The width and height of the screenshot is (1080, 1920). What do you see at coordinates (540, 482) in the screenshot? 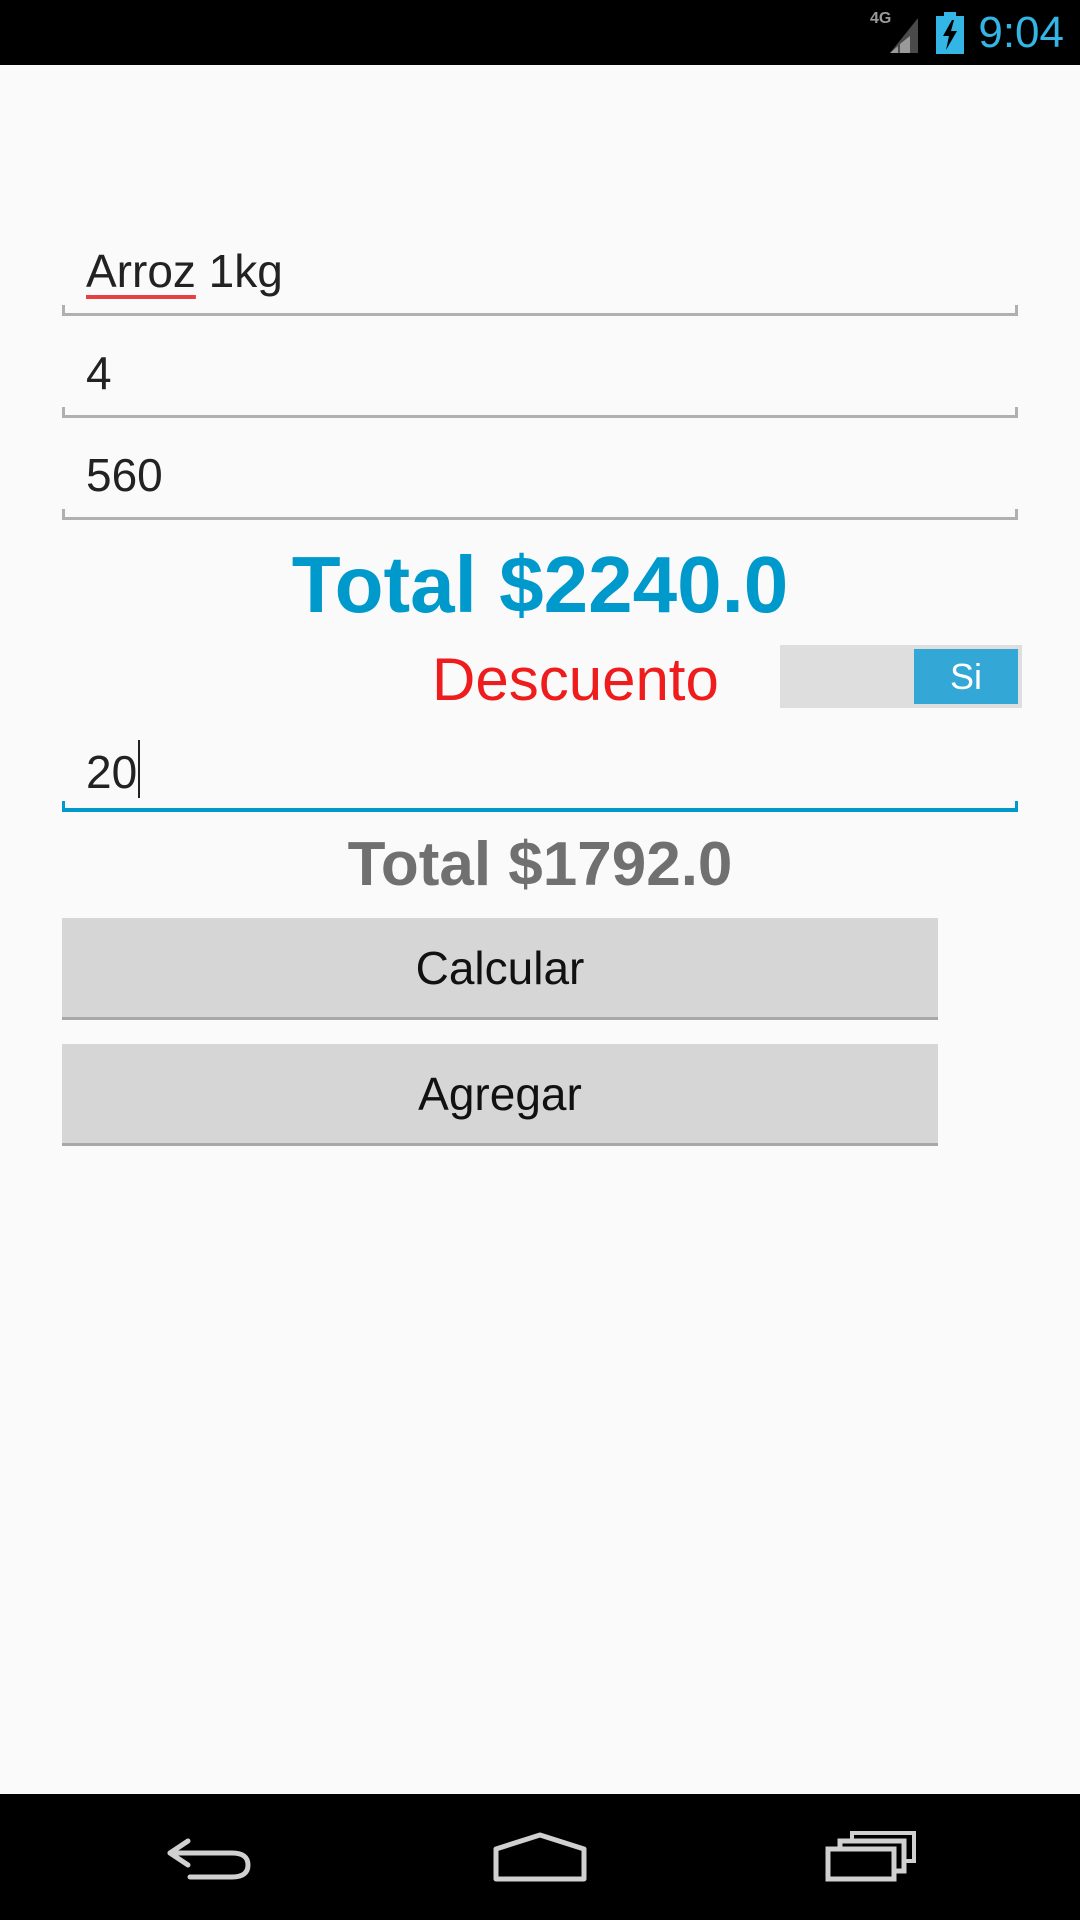
I see `price-field: 560` at bounding box center [540, 482].